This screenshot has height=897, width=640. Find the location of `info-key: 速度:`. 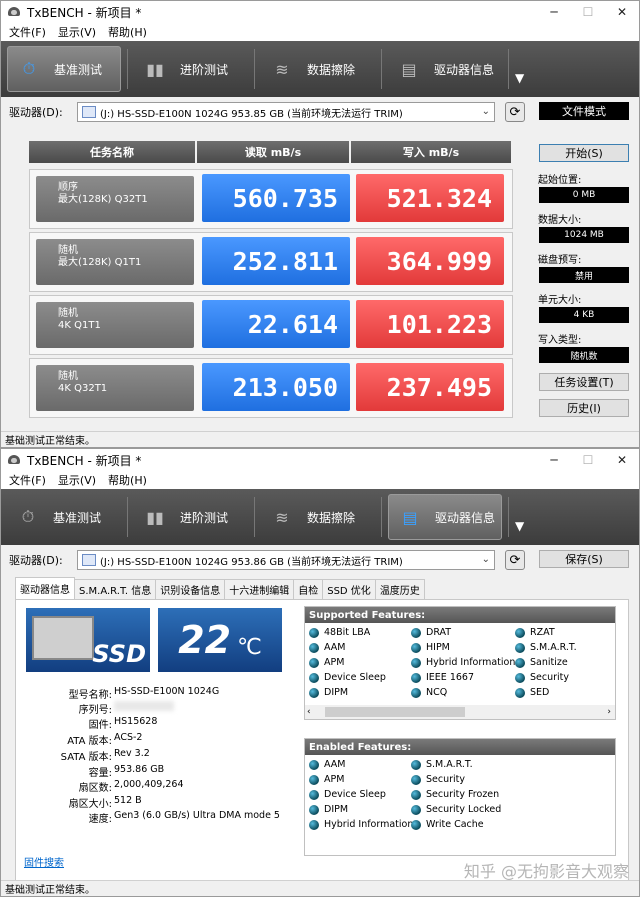

info-key: 速度: is located at coordinates (100, 819).